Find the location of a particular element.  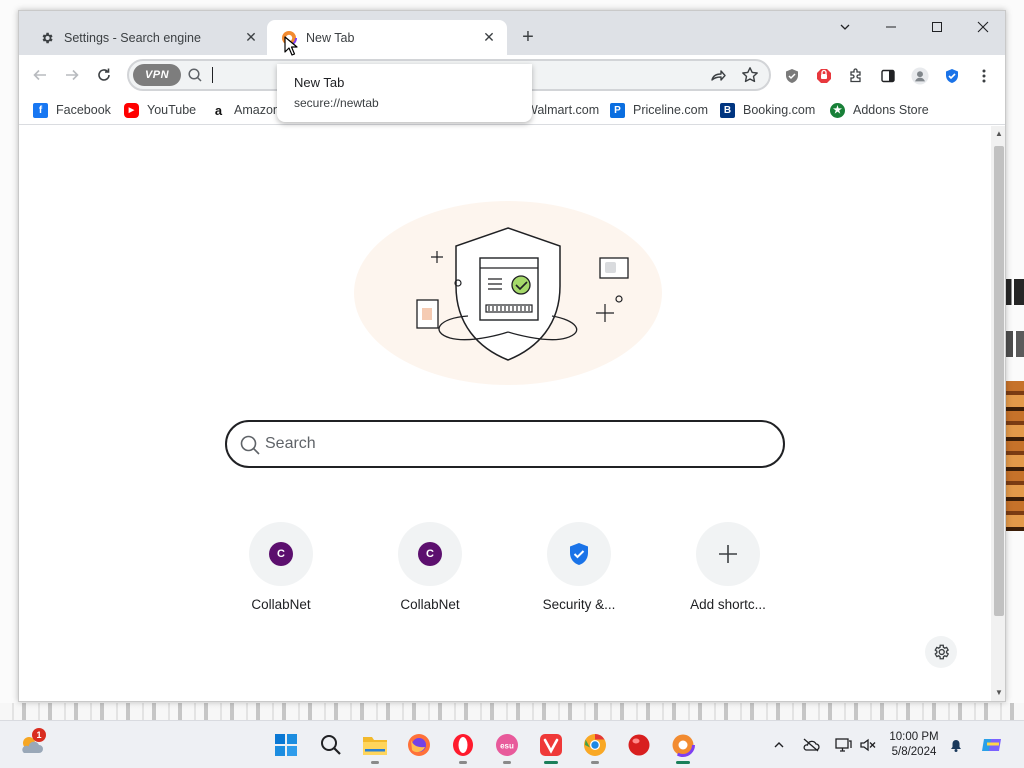

close-icon is located at coordinates (983, 27).